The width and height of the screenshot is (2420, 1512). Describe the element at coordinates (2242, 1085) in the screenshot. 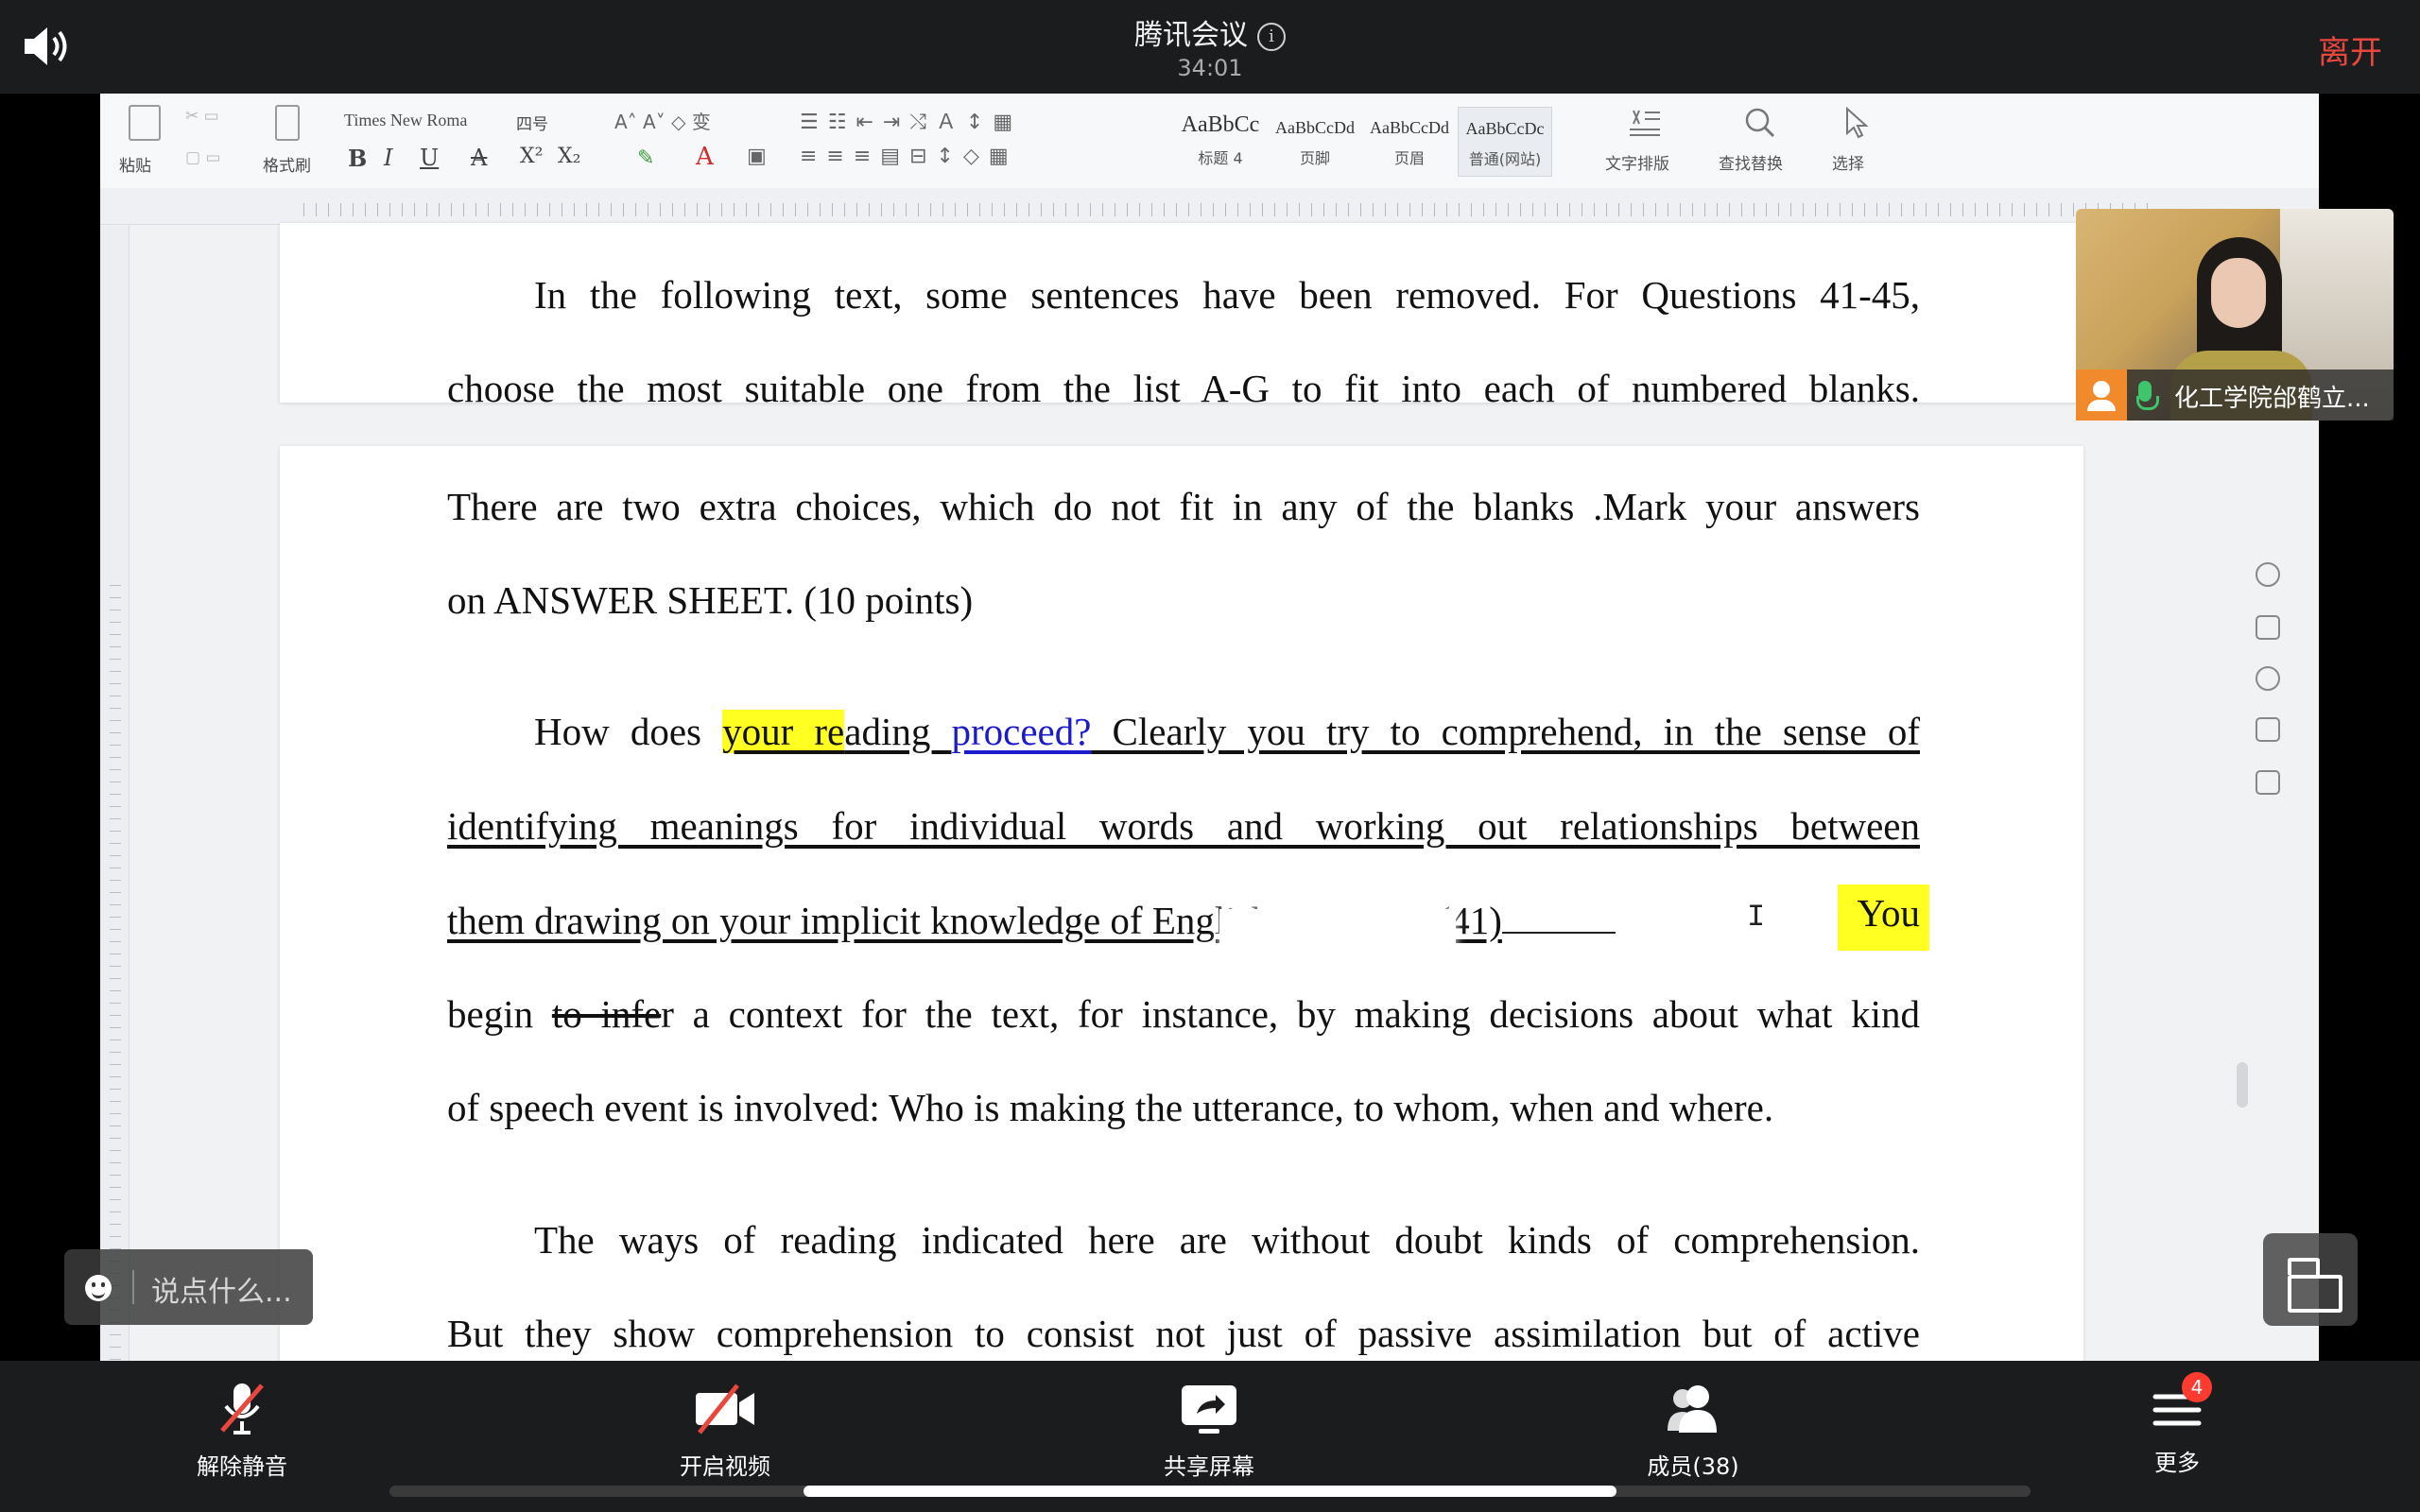

I see `scrollbar-thumb` at that location.